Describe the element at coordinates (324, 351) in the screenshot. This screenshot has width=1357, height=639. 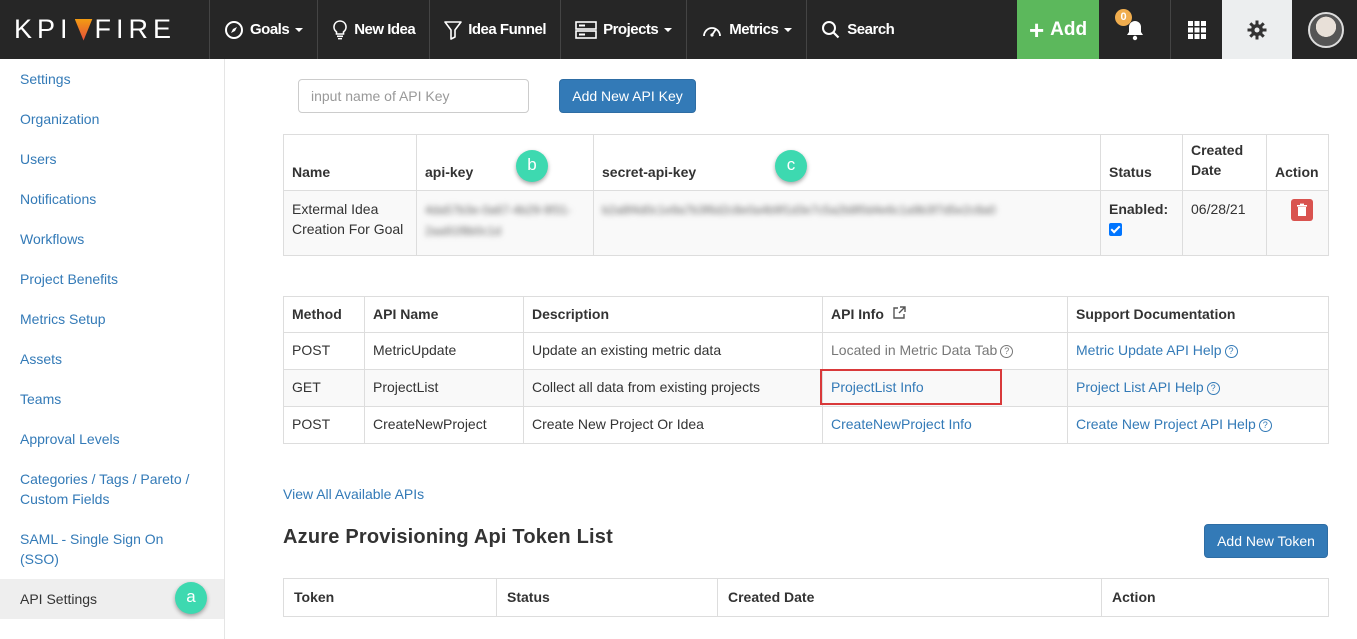
I see `api-method: POST` at that location.